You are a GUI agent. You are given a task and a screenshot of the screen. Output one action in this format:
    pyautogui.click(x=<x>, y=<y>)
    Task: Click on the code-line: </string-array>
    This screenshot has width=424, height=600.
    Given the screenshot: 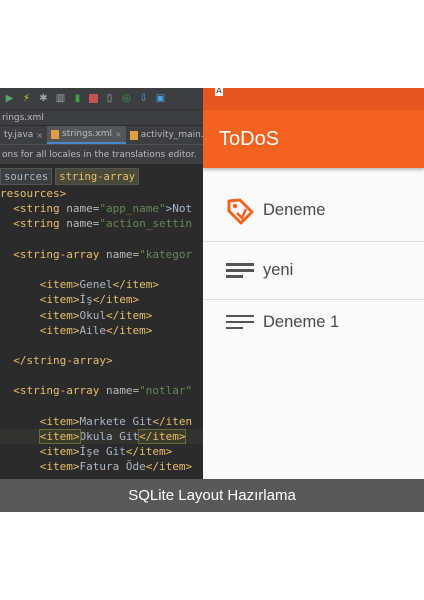 What is the action you would take?
    pyautogui.click(x=63, y=361)
    